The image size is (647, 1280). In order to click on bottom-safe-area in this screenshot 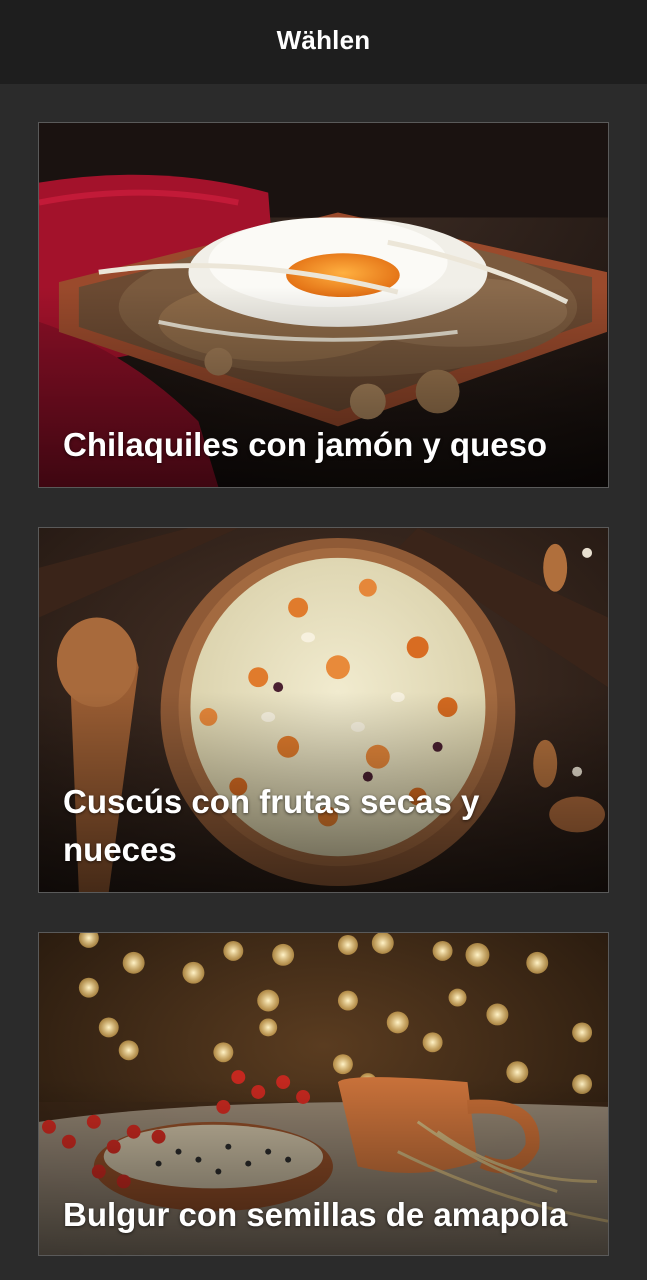, I will do `click(323, 1268)`.